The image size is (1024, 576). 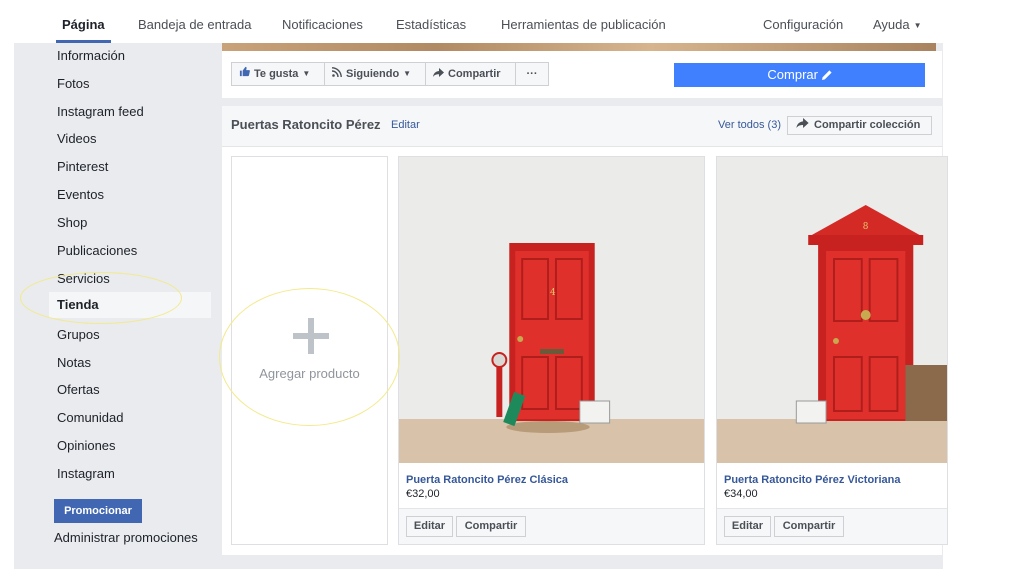 I want to click on following-button: Siguiendo ▼, so click(x=375, y=74).